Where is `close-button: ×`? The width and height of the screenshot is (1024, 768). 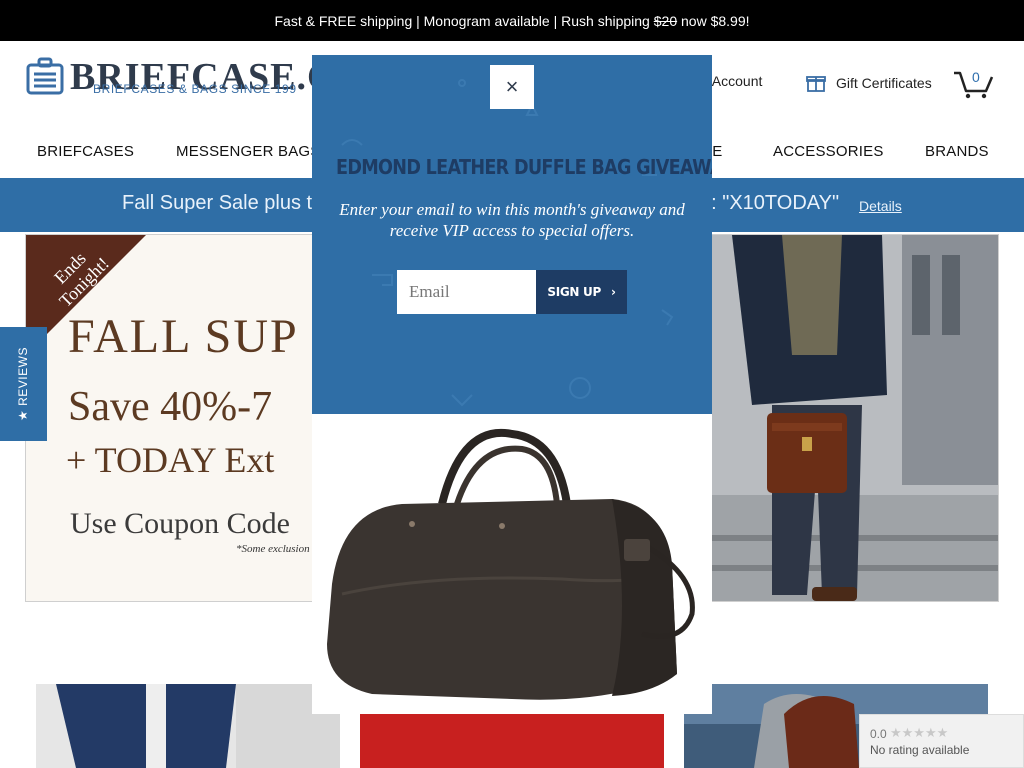
close-button: × is located at coordinates (512, 87).